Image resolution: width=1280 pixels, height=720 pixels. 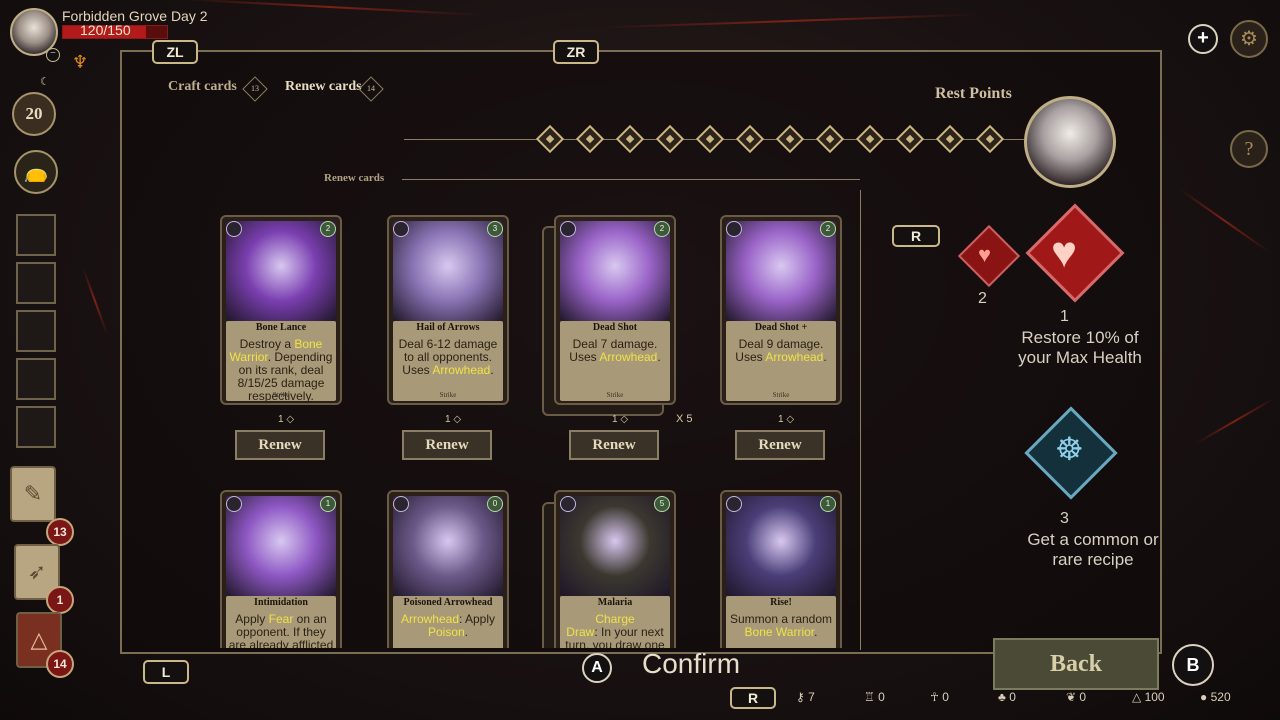 I want to click on a-button: A, so click(x=597, y=668).